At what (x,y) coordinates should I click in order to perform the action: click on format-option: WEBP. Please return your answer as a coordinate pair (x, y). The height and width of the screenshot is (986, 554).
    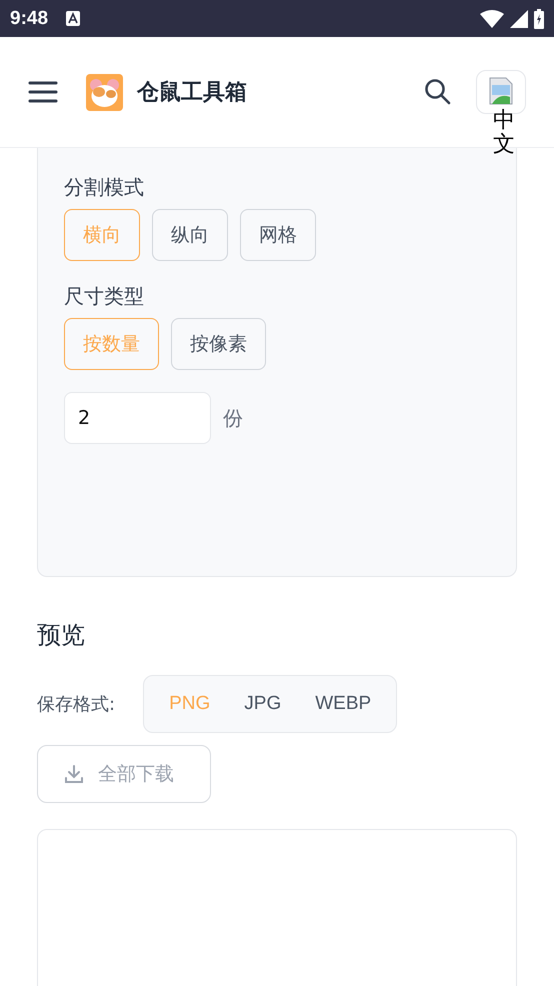
    Looking at the image, I should click on (343, 704).